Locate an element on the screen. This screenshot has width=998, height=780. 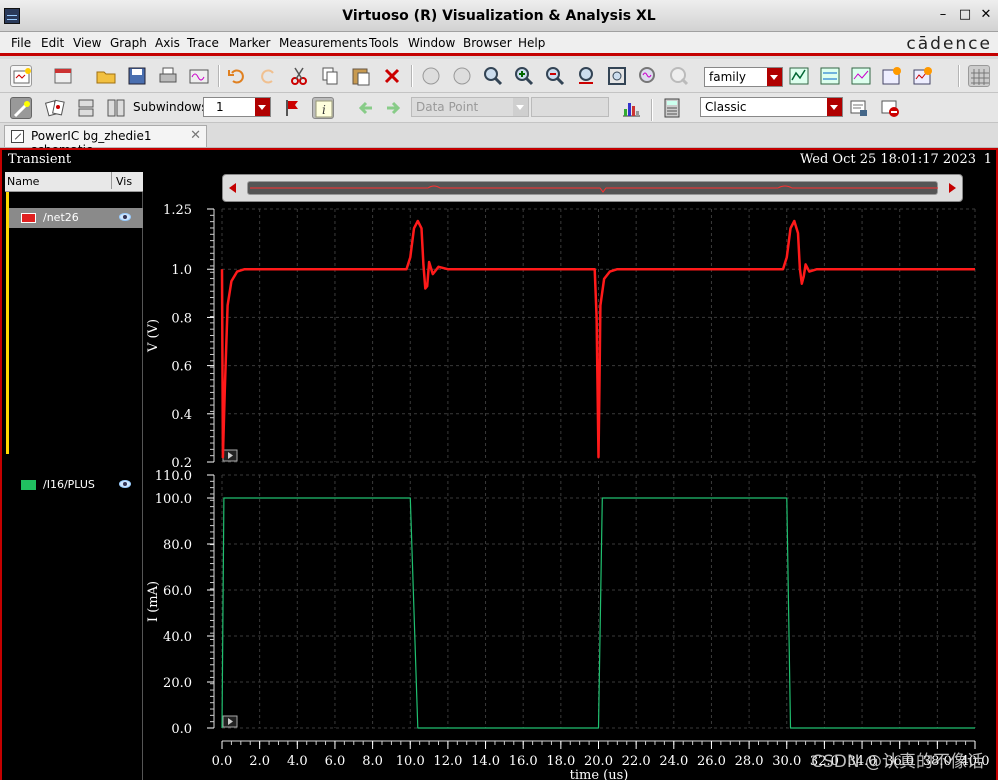
x-tick-label: 22.0 is located at coordinates (636, 761).